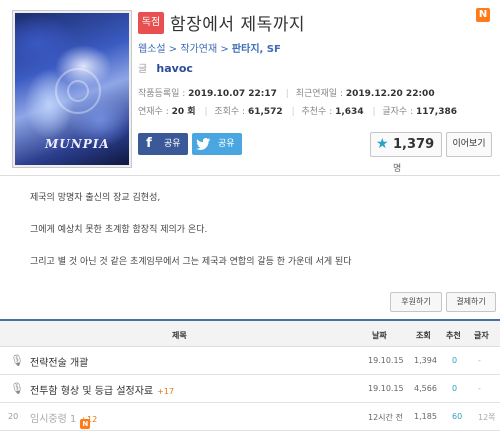 Image resolution: width=500 pixels, height=431 pixels. What do you see at coordinates (398, 112) in the screenshot?
I see `chars-label: 글자수 :` at bounding box center [398, 112].